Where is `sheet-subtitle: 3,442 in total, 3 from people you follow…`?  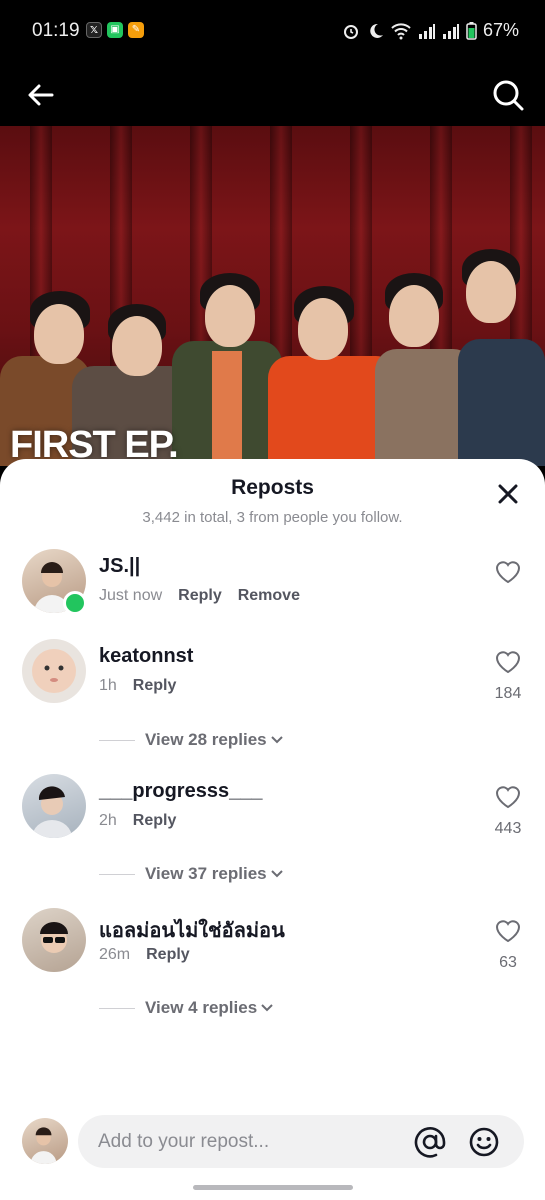 sheet-subtitle: 3,442 in total, 3 from people you follow… is located at coordinates (272, 517).